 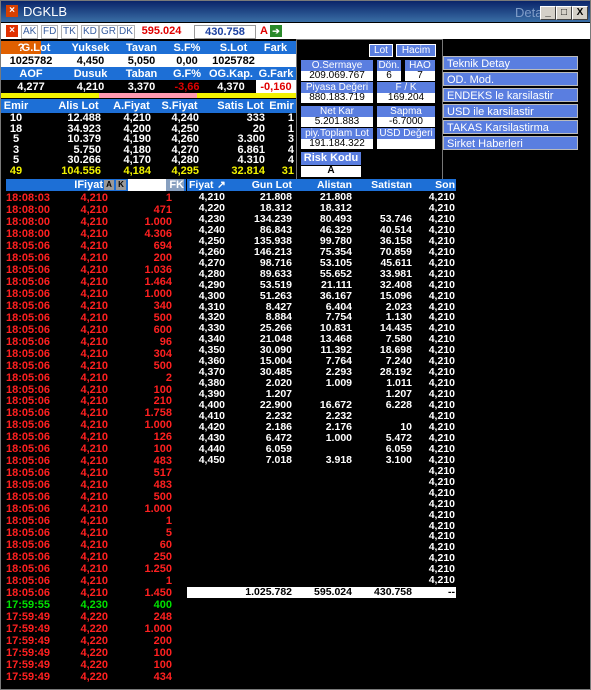 I want to click on trade-row: 17:59:55 4,230 400, so click(x=96, y=605).